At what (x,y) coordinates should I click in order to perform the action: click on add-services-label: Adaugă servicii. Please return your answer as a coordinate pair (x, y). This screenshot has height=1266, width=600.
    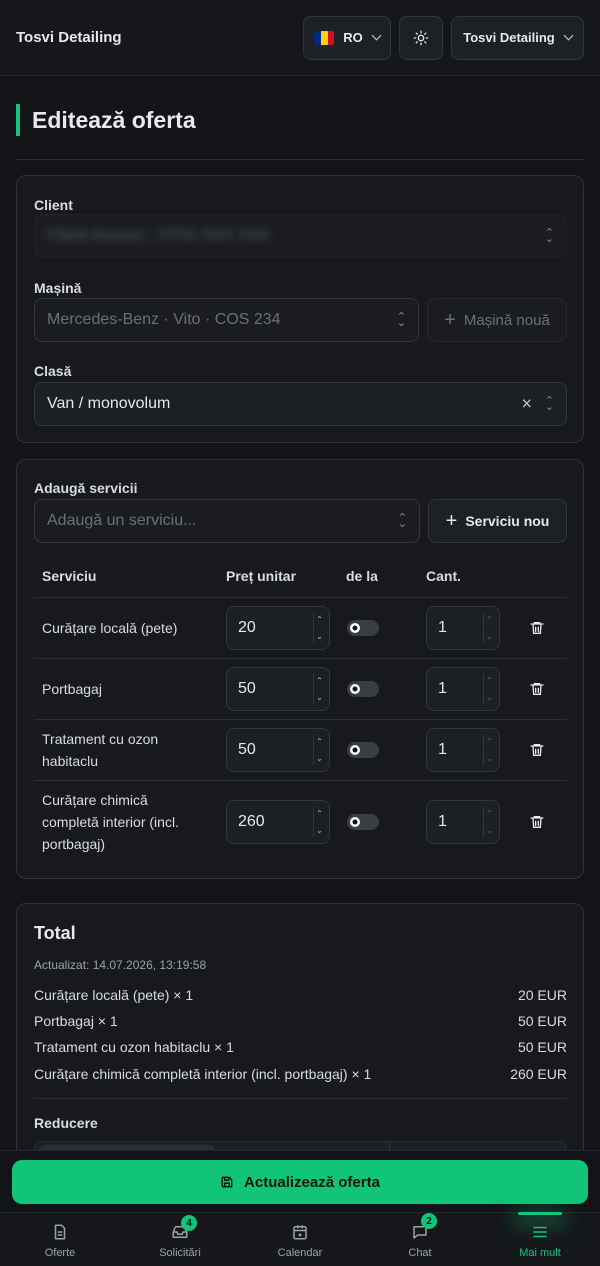
    Looking at the image, I should click on (86, 488).